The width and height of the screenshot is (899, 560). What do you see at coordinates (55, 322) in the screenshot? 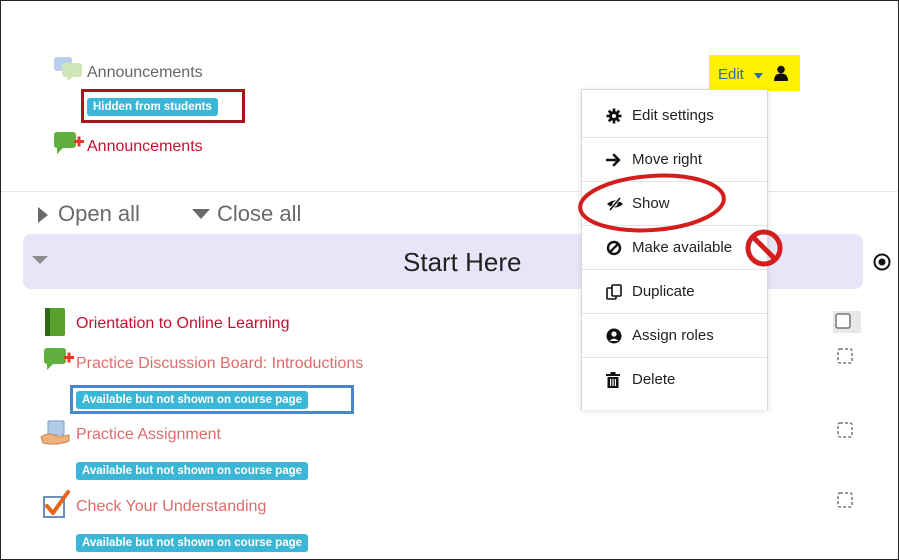
I see `book-icon` at bounding box center [55, 322].